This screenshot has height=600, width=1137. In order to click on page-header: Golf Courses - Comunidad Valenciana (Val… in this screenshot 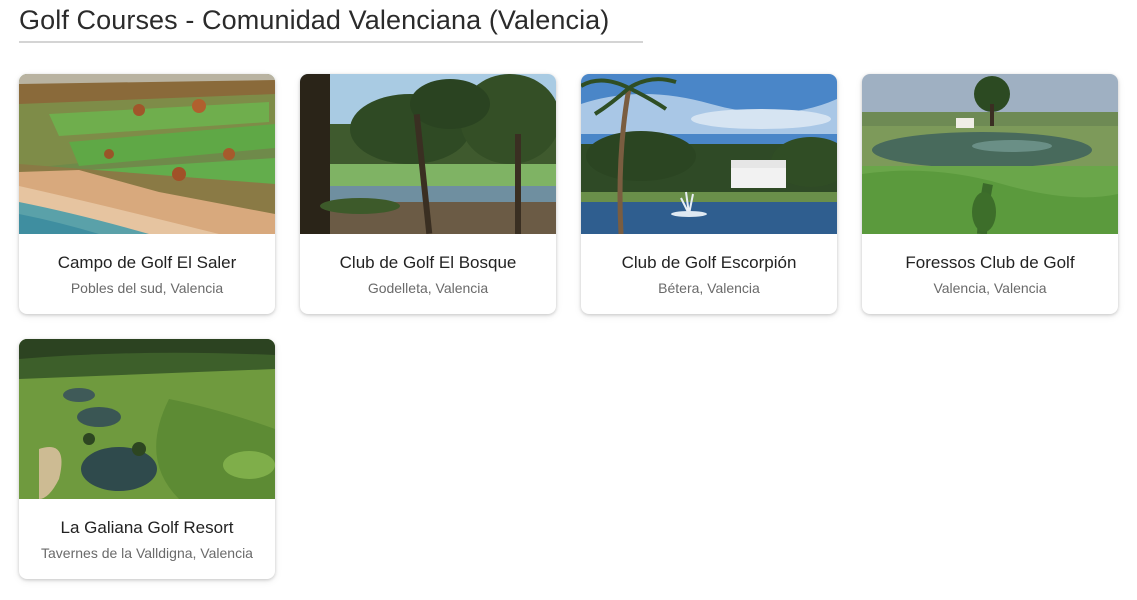, I will do `click(331, 22)`.